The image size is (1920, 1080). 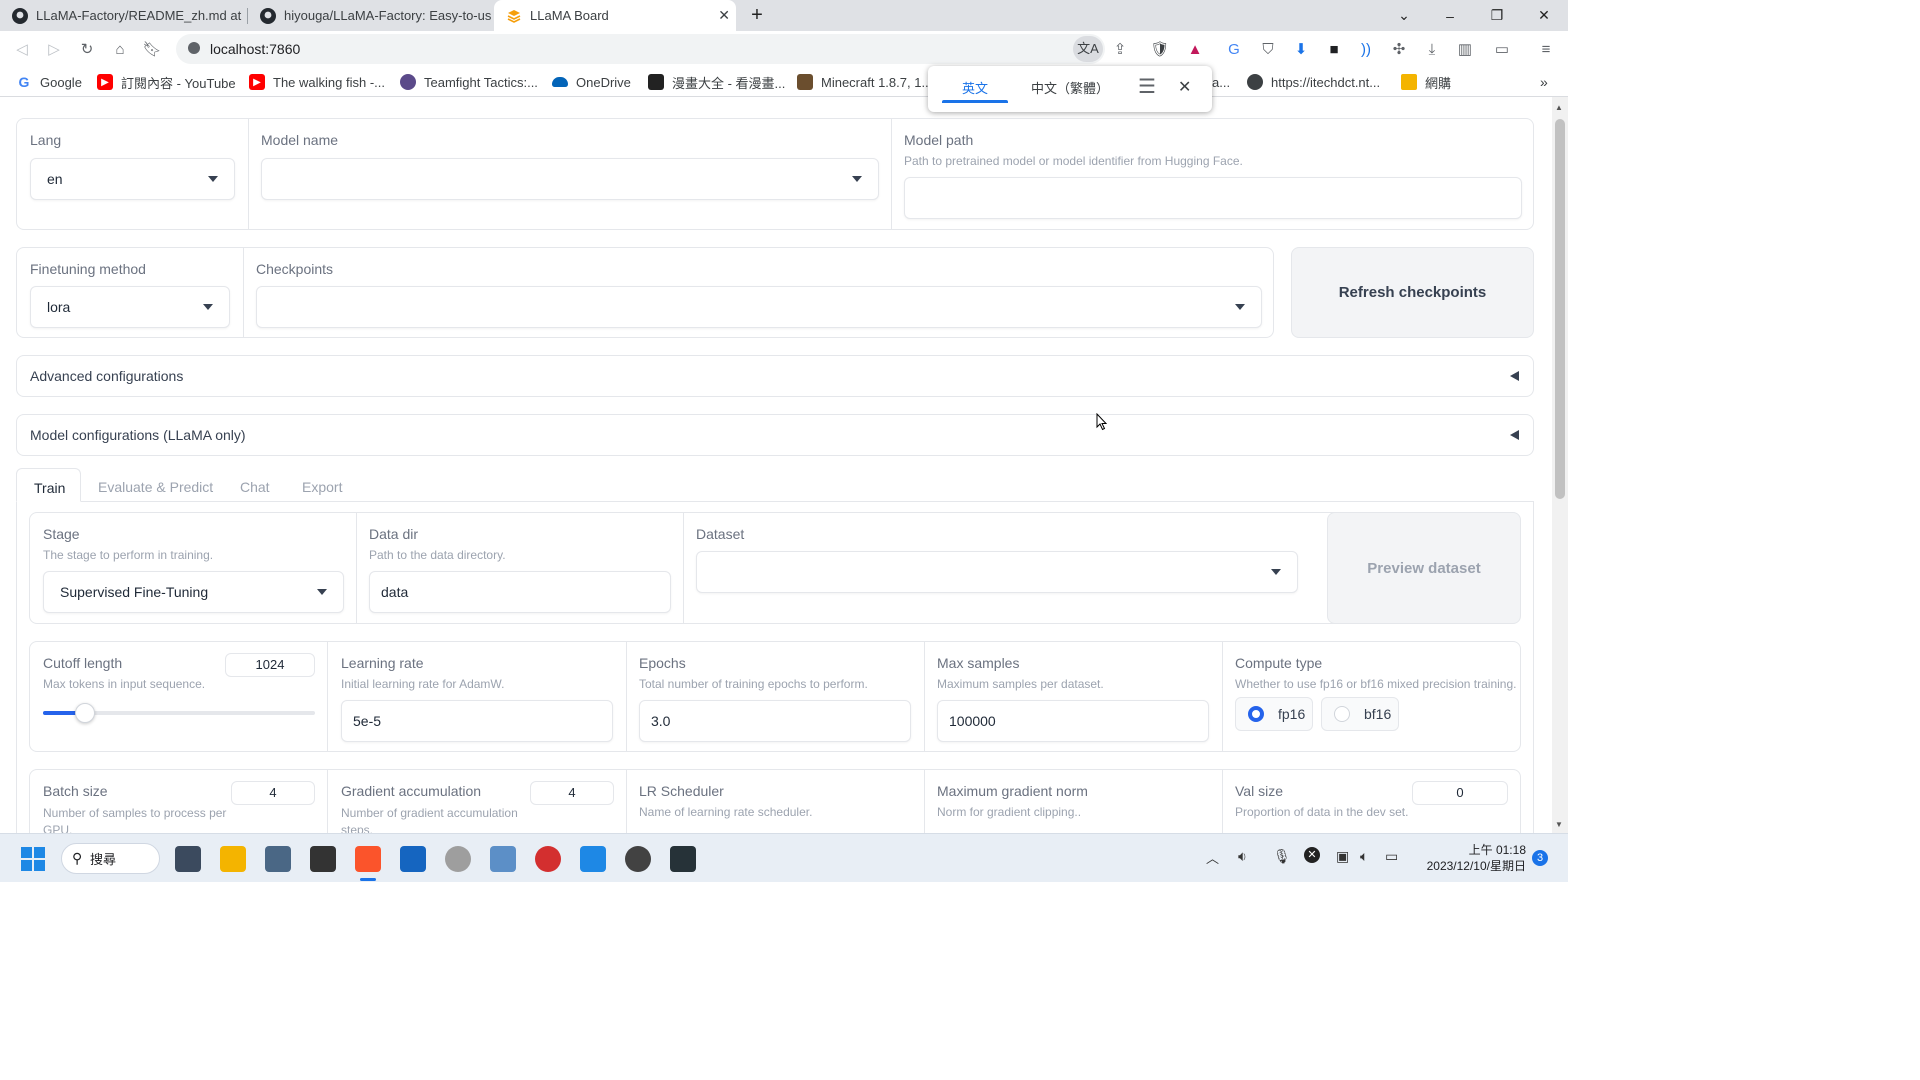 What do you see at coordinates (1242, 856) in the screenshot?
I see `volume-tray-icon: 🔉︎` at bounding box center [1242, 856].